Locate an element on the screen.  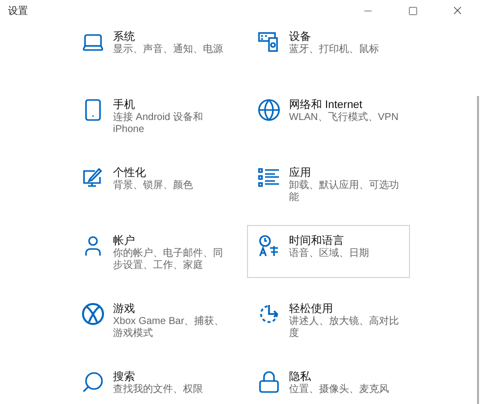
close-icon is located at coordinates (457, 10).